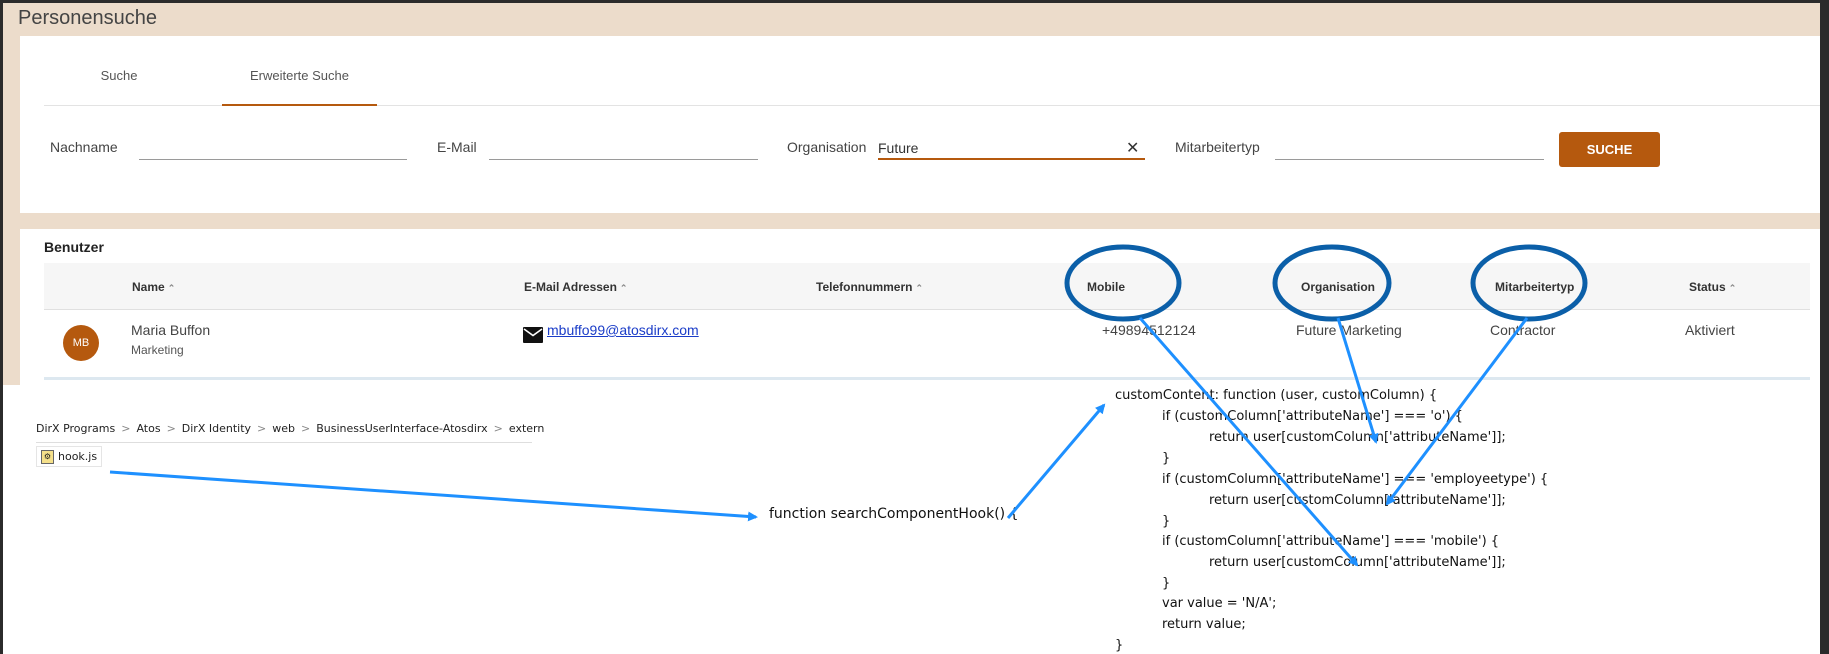 This screenshot has height=654, width=1829. Describe the element at coordinates (1609, 149) in the screenshot. I see `search-button: SUCHE` at that location.